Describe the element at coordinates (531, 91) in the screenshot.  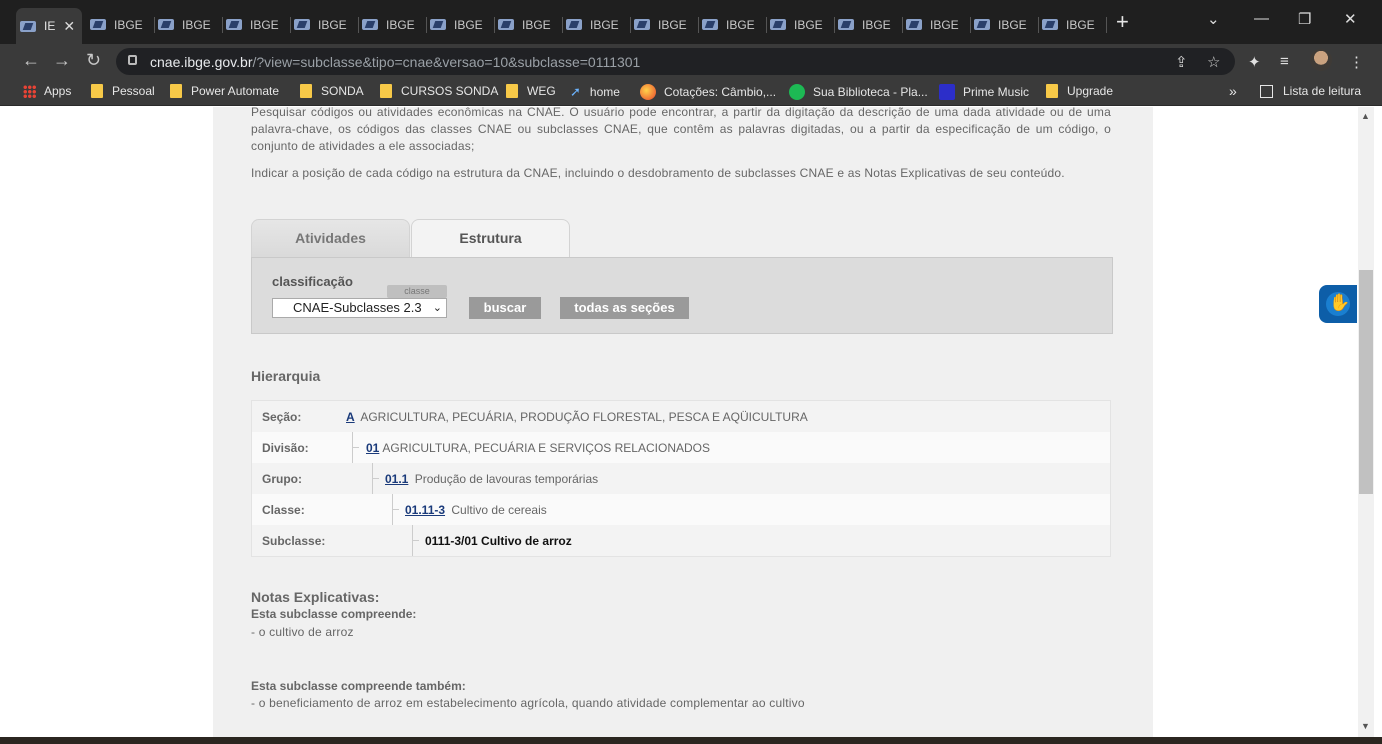
I see `bookmark-weg: WEG` at that location.